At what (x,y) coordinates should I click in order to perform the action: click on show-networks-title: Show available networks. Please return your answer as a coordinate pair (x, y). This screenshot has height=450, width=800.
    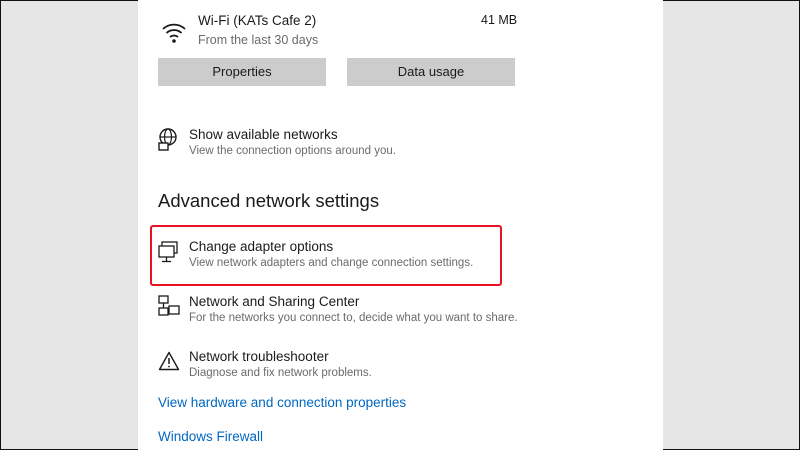
    Looking at the image, I should click on (263, 134).